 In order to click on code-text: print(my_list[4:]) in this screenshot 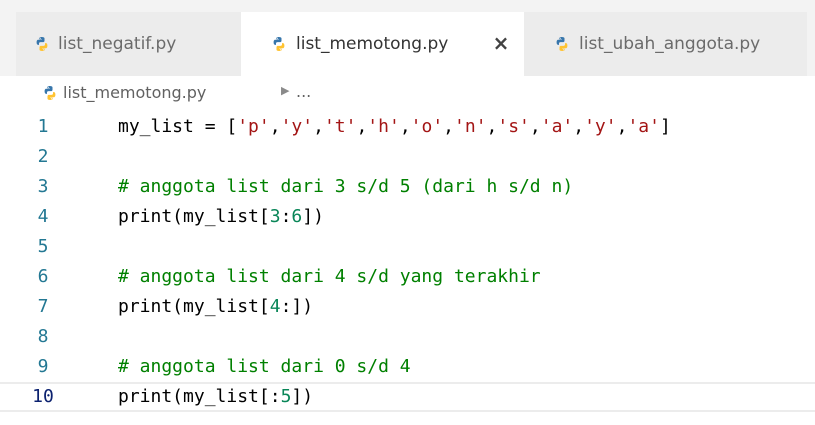, I will do `click(215, 307)`.